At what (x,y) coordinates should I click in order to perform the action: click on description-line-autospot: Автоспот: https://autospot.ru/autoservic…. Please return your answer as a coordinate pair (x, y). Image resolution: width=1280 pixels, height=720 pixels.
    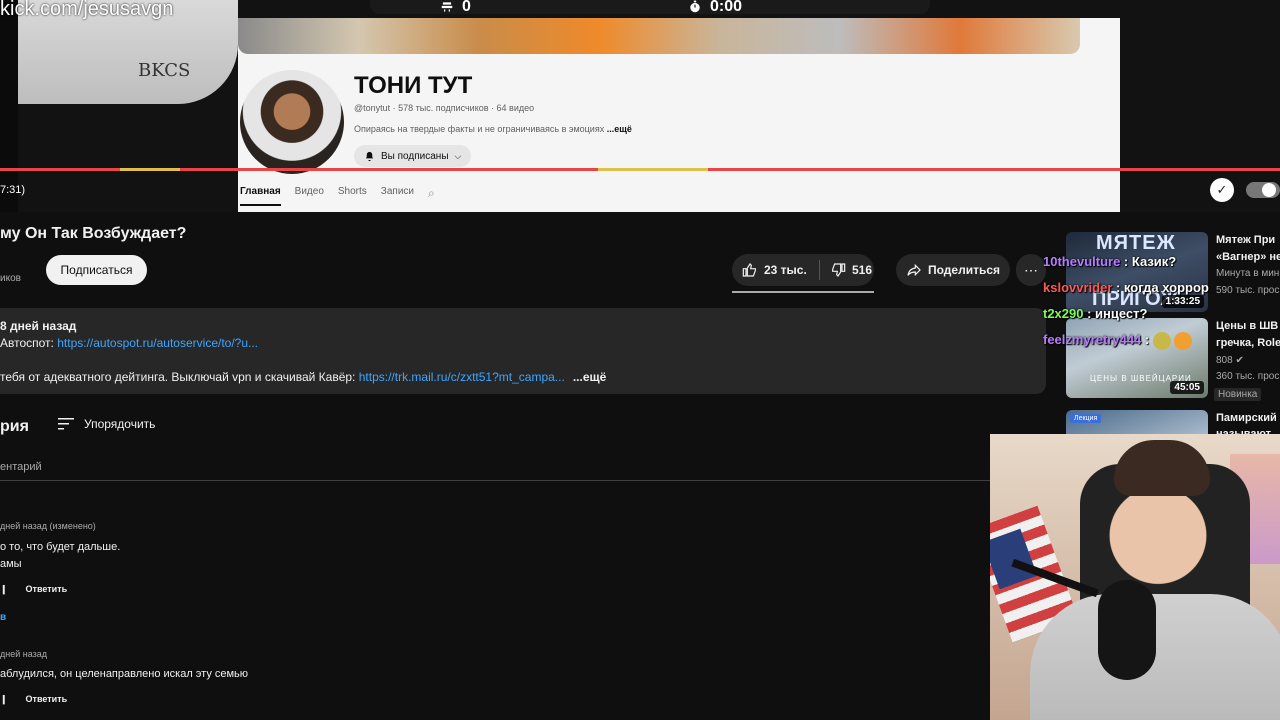
    Looking at the image, I should click on (129, 343).